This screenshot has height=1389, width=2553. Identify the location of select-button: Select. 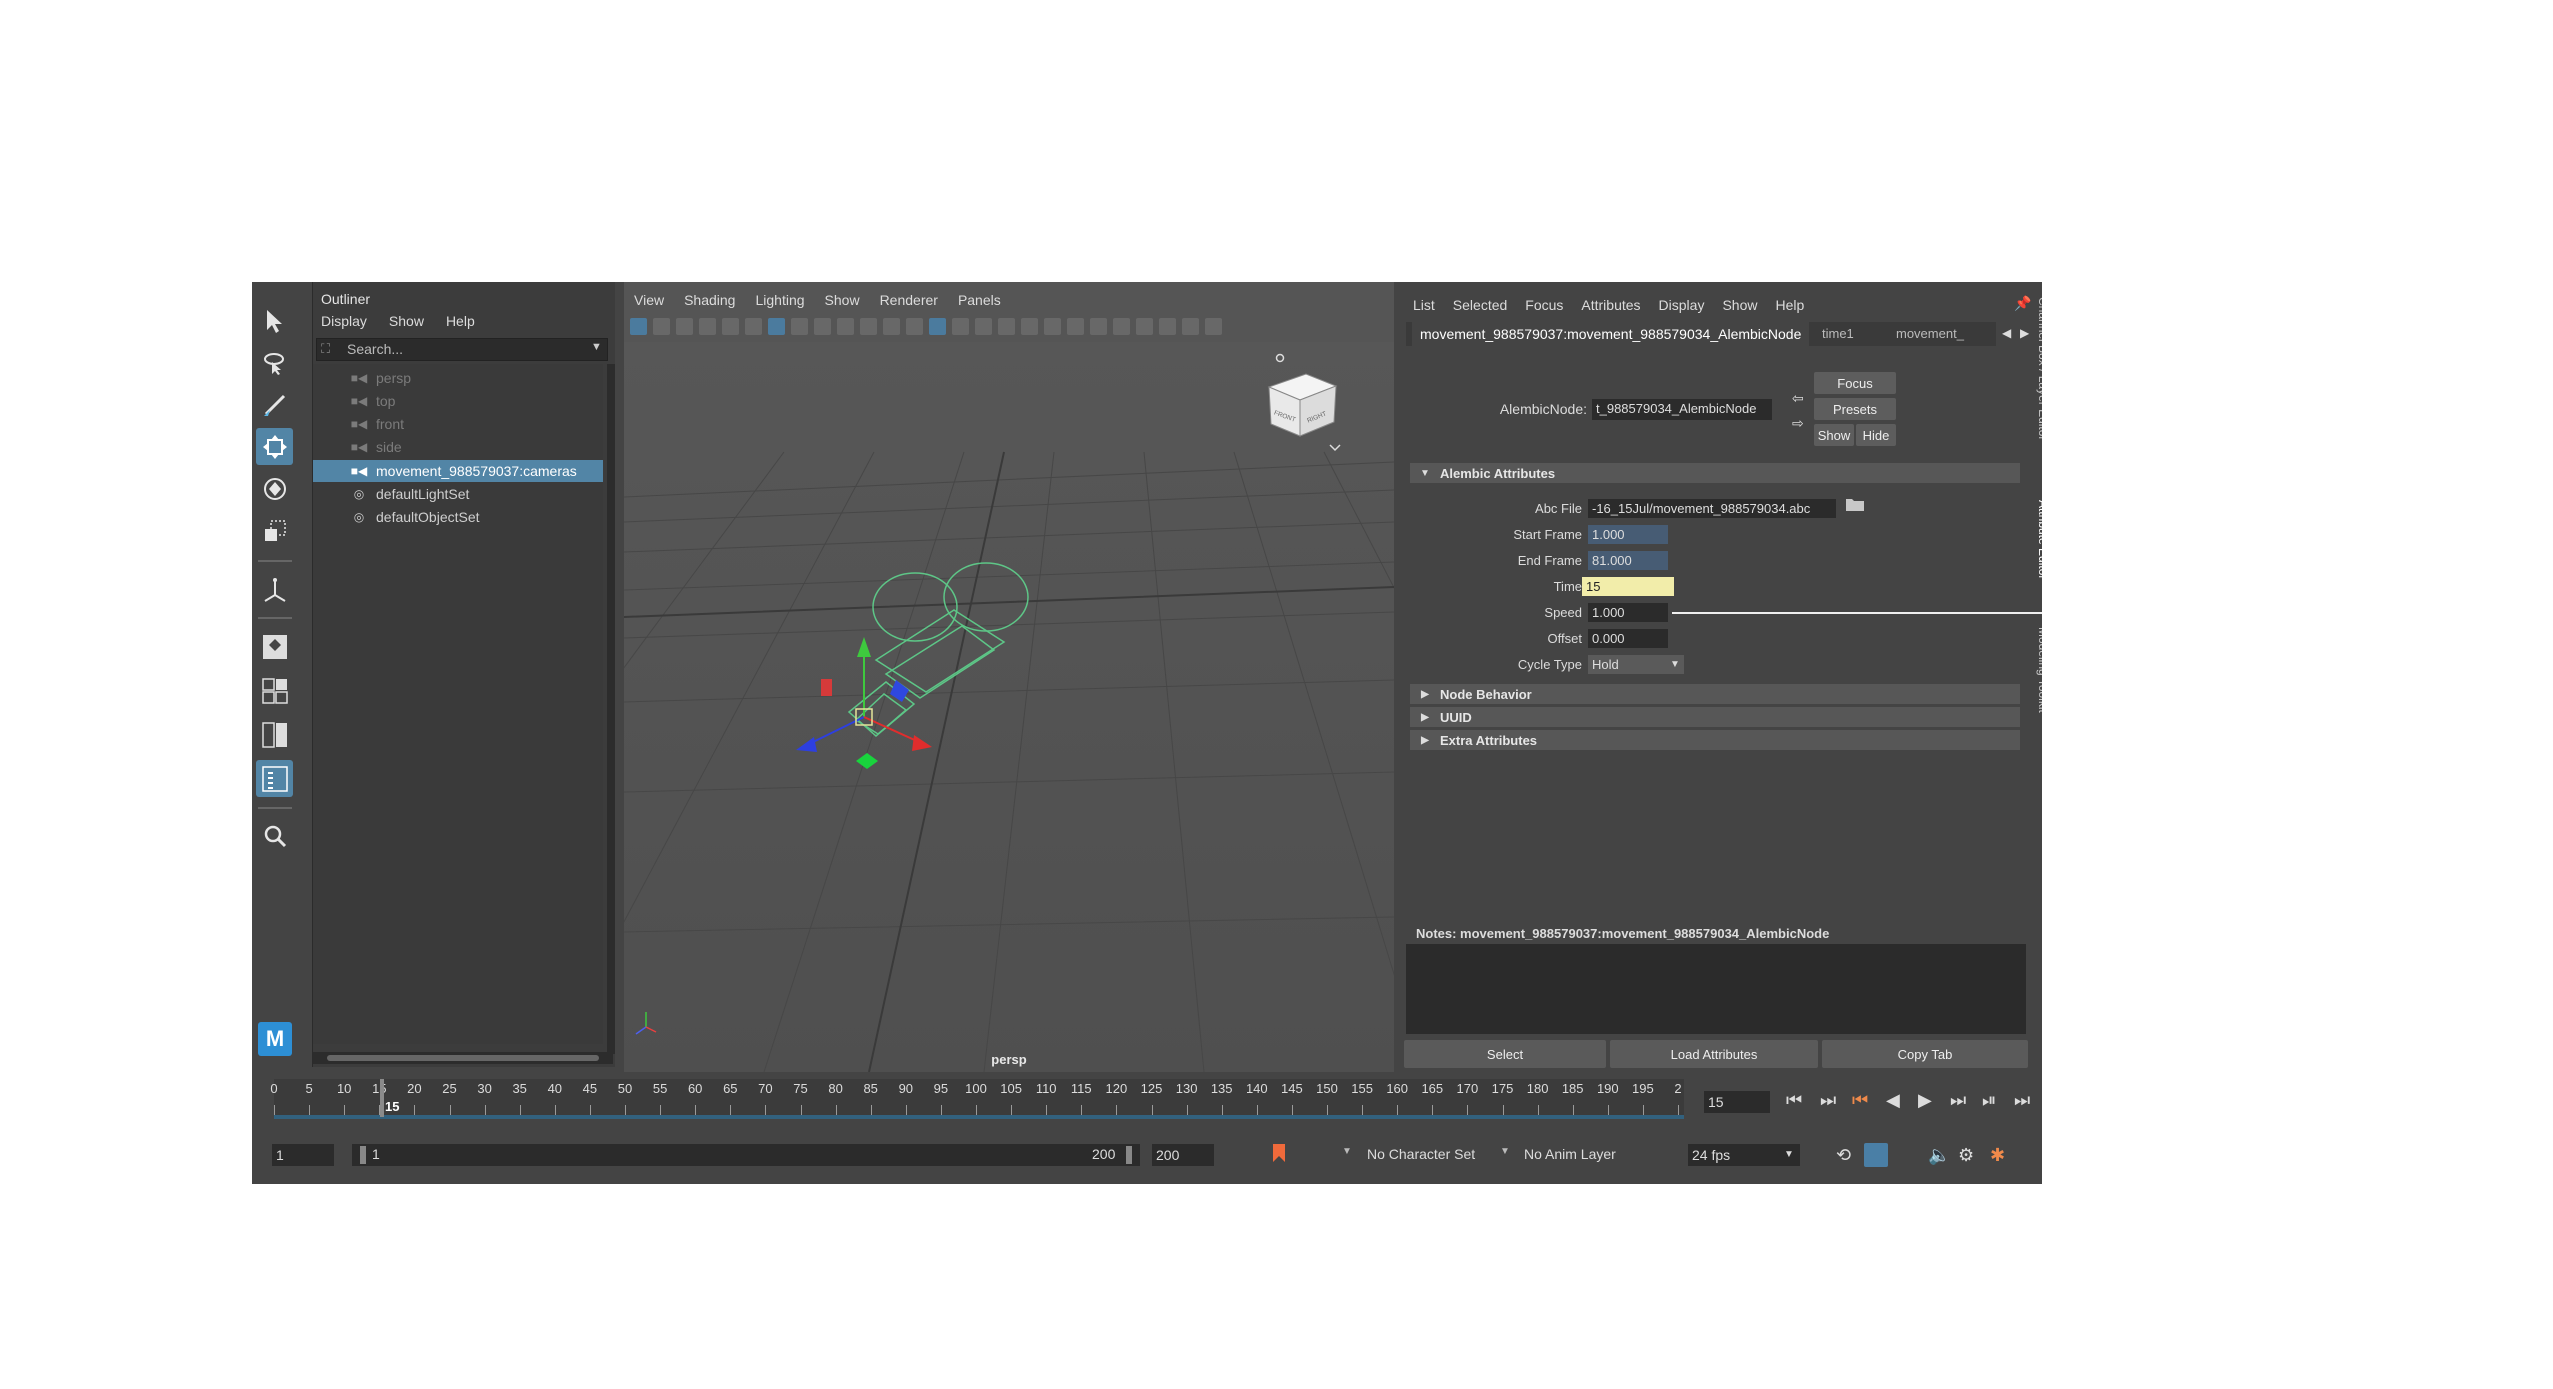
(1505, 1054).